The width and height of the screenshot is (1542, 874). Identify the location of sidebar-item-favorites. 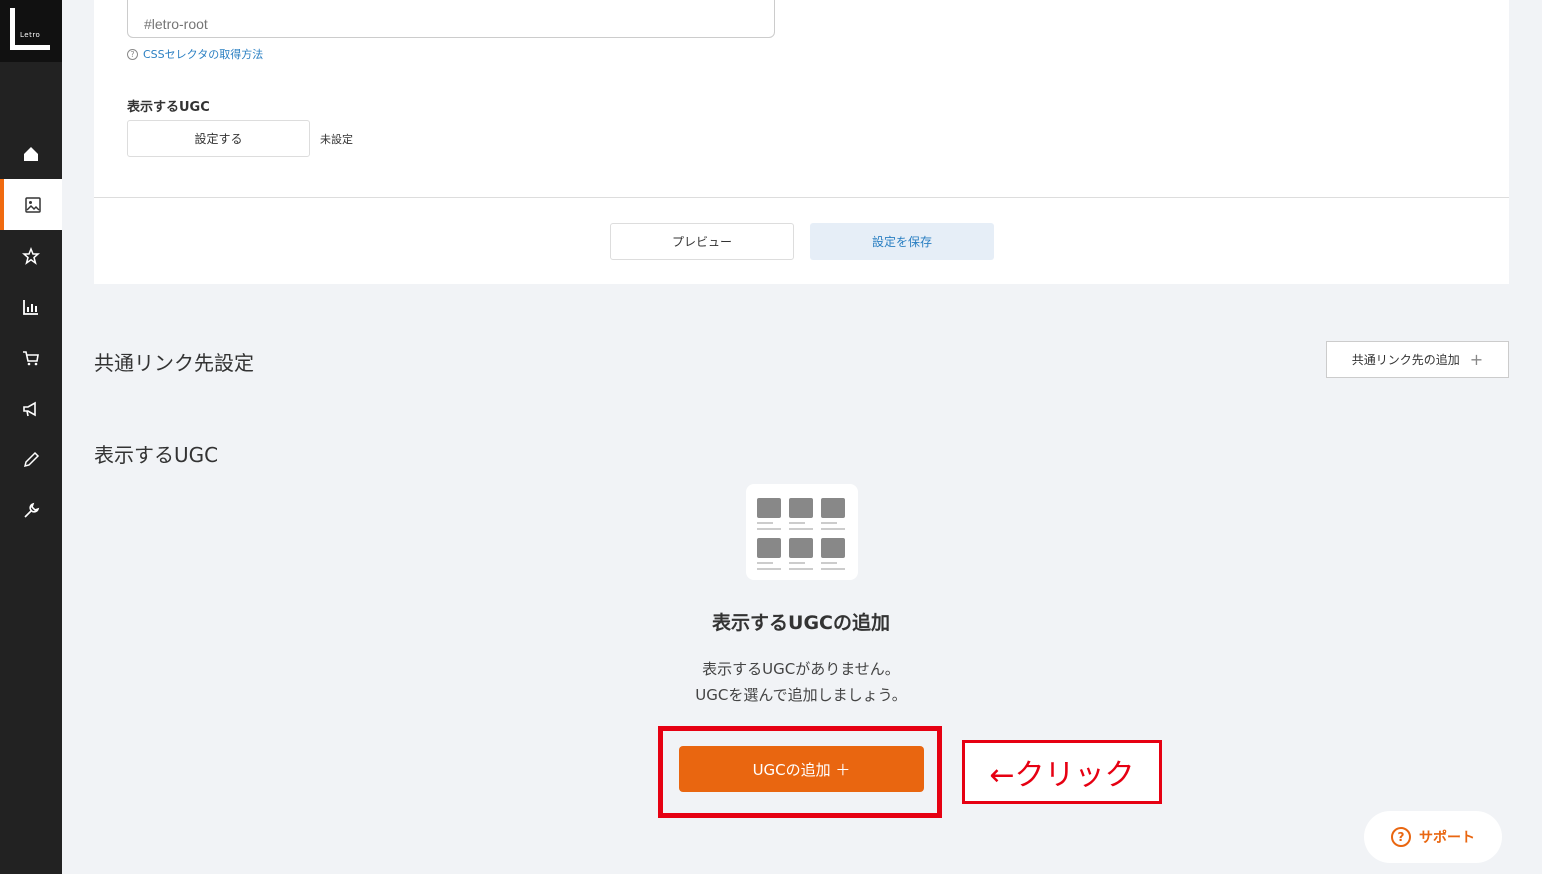
(31, 255).